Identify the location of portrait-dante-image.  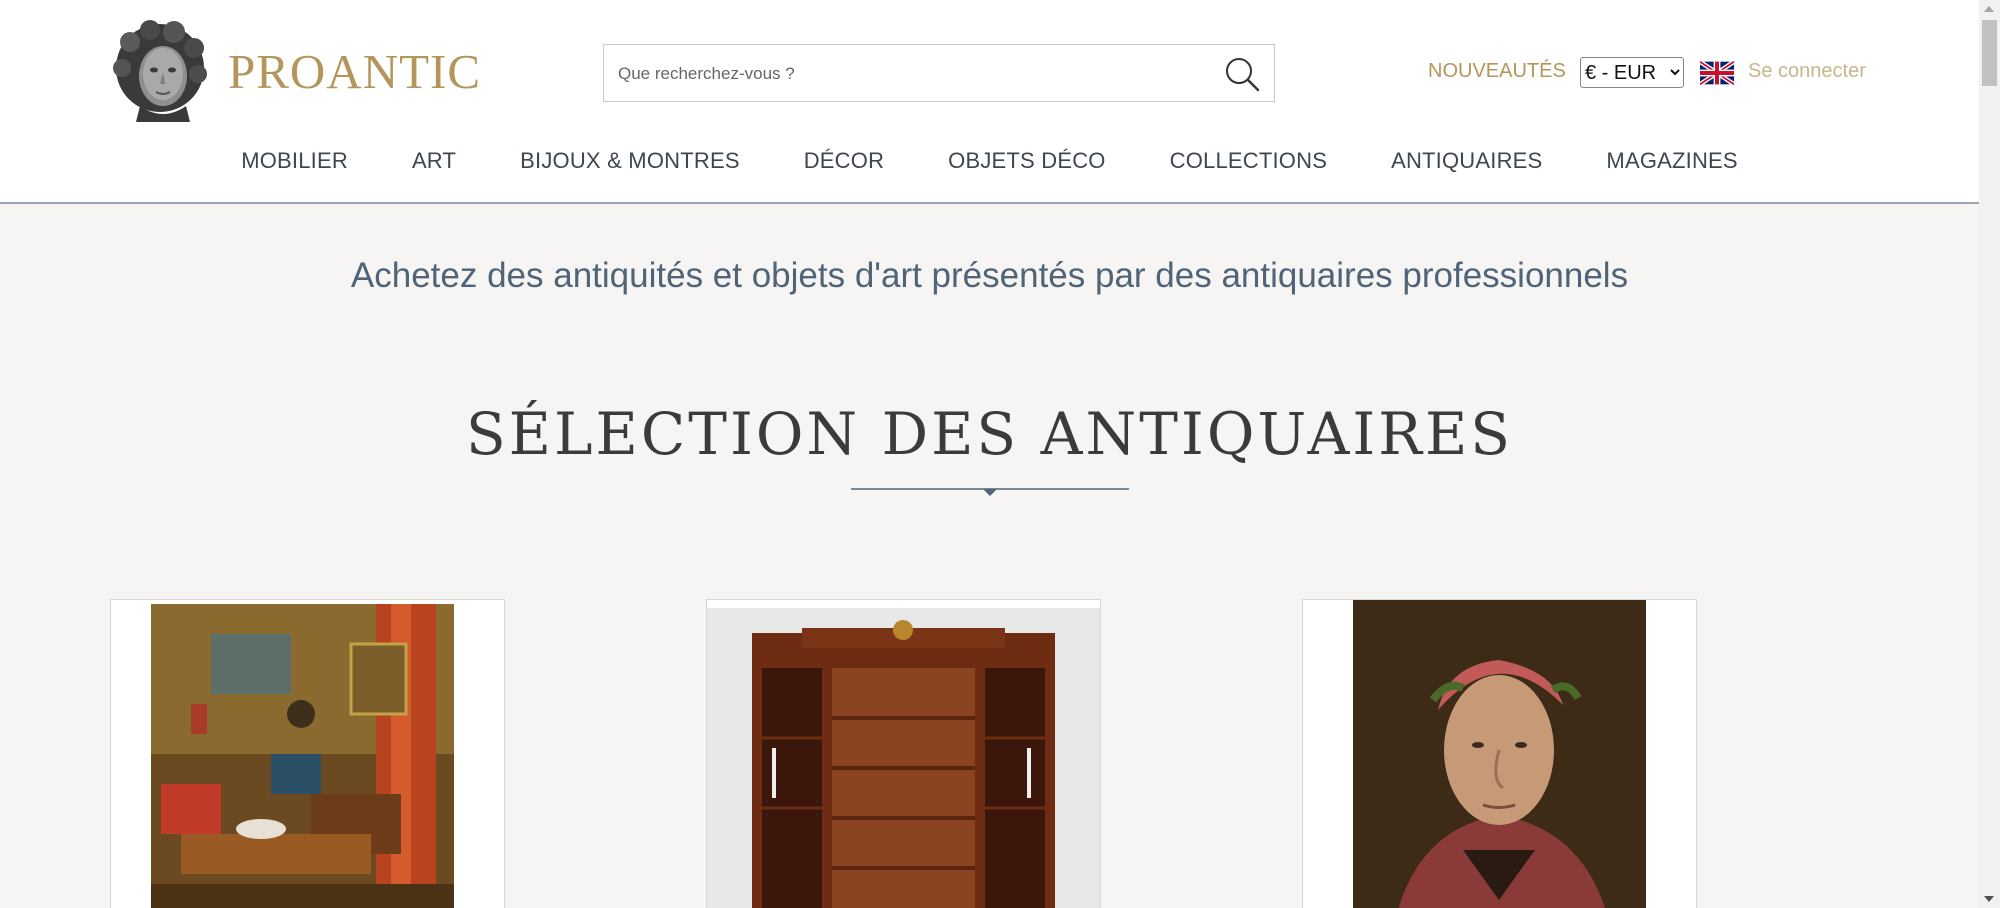
(1499, 754).